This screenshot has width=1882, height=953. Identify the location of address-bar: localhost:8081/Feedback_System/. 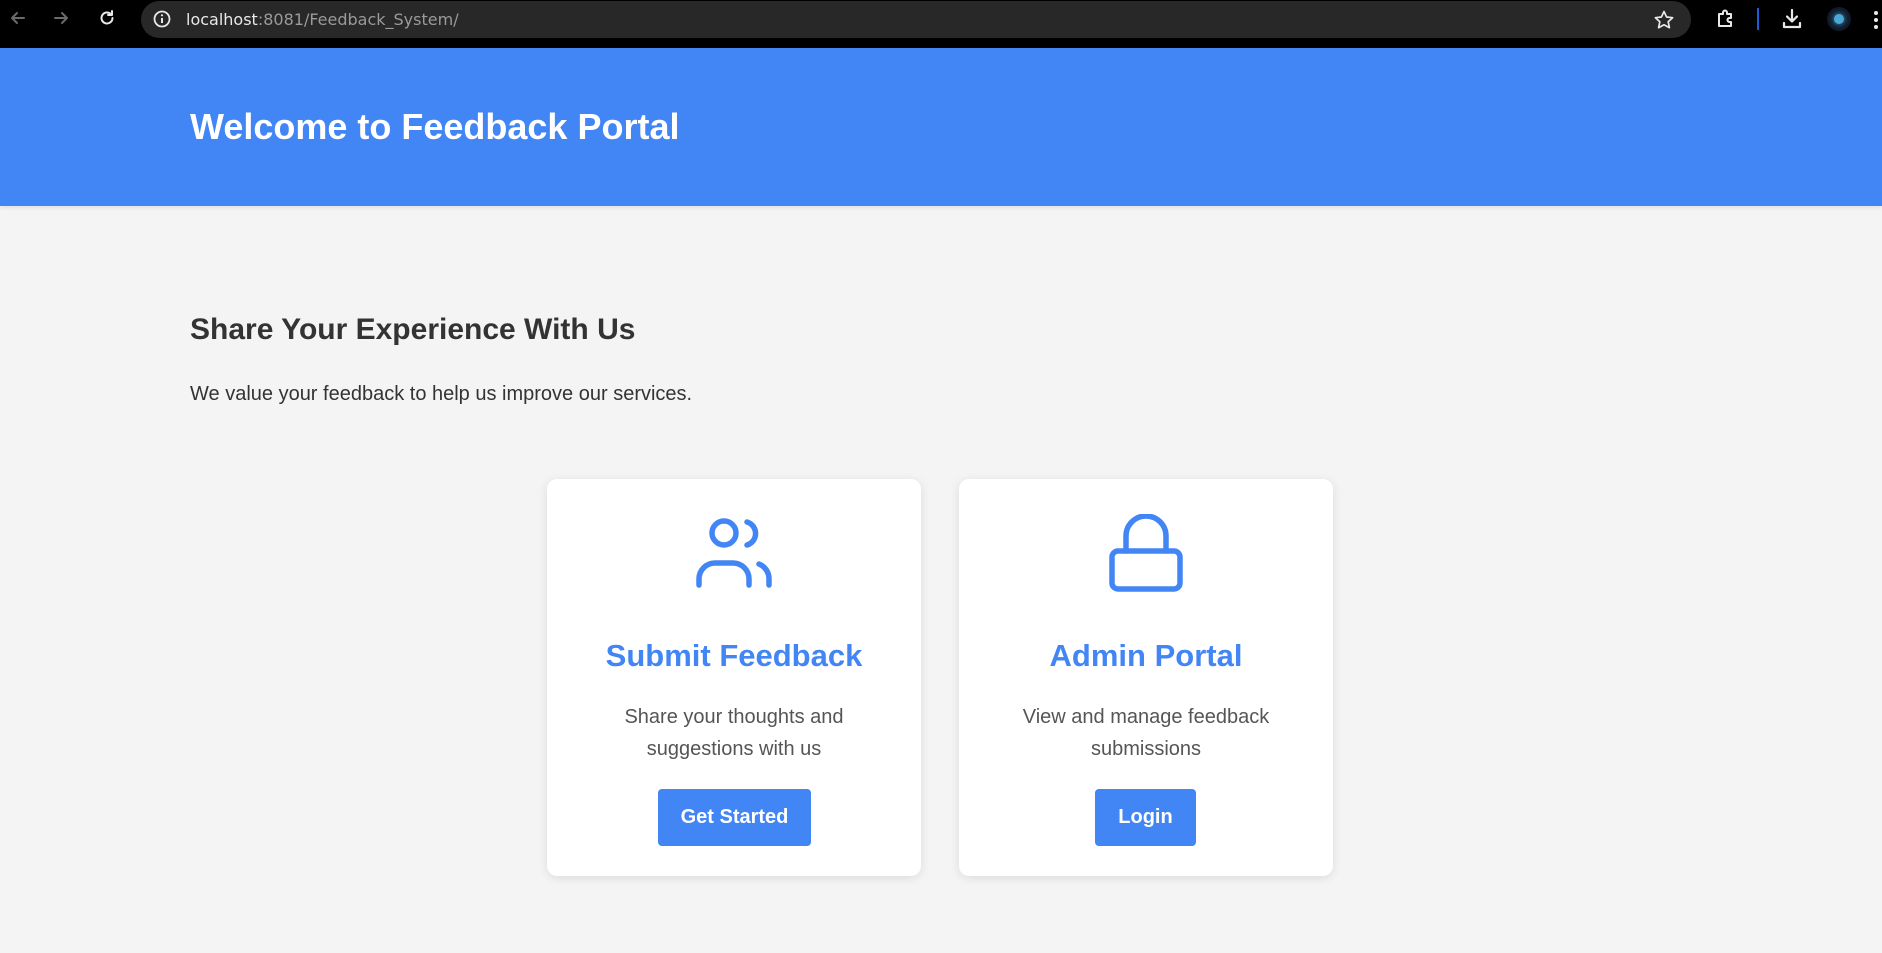
(916, 19).